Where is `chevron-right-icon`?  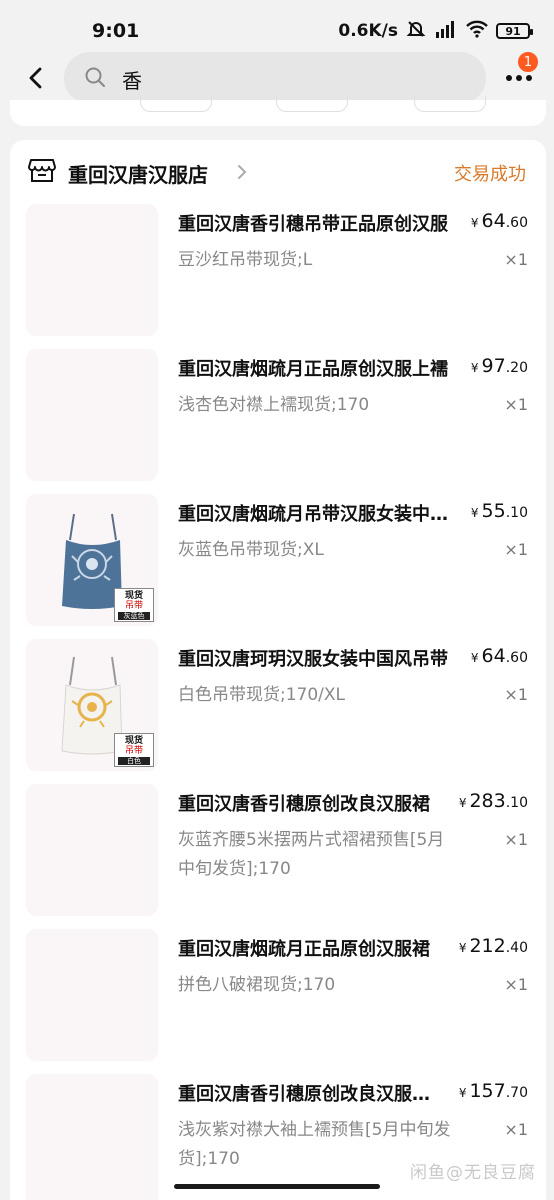
chevron-right-icon is located at coordinates (242, 174).